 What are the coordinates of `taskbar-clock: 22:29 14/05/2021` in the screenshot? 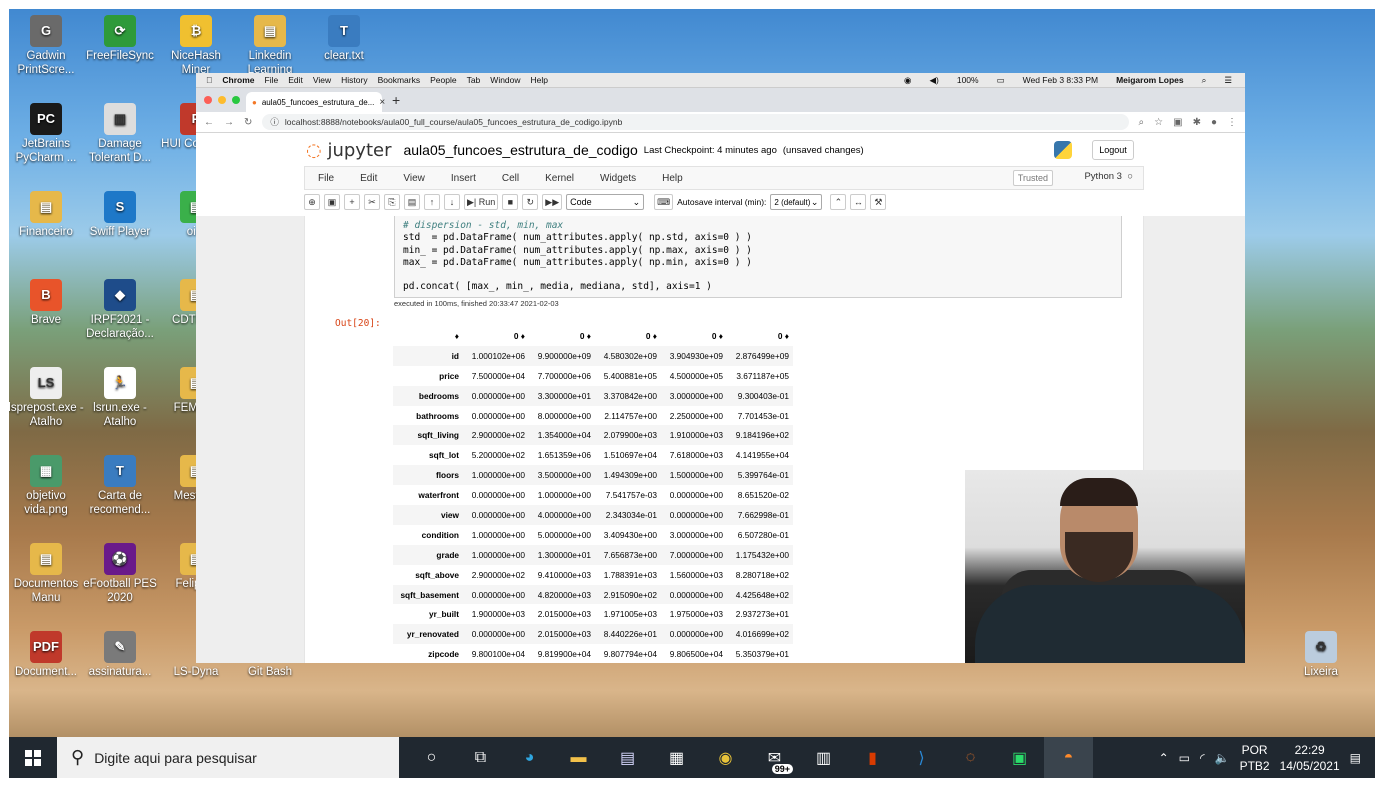 It's located at (1310, 758).